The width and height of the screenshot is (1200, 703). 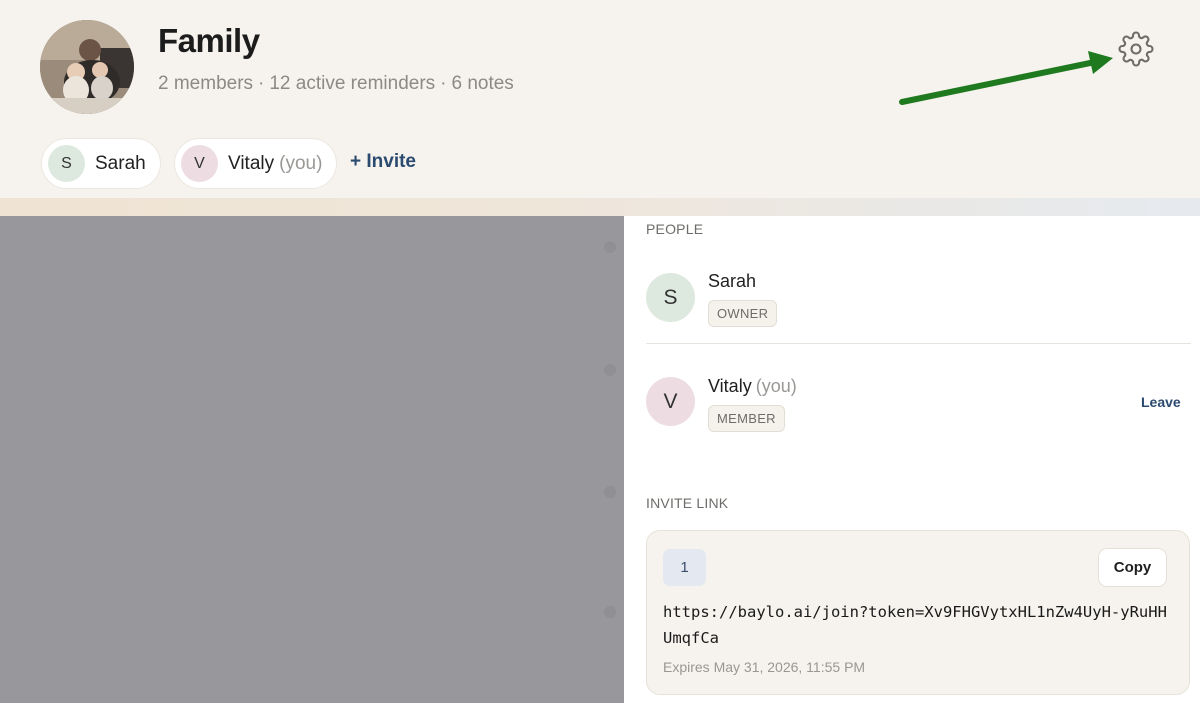 What do you see at coordinates (206, 83) in the screenshot?
I see `members-count: 2 members` at bounding box center [206, 83].